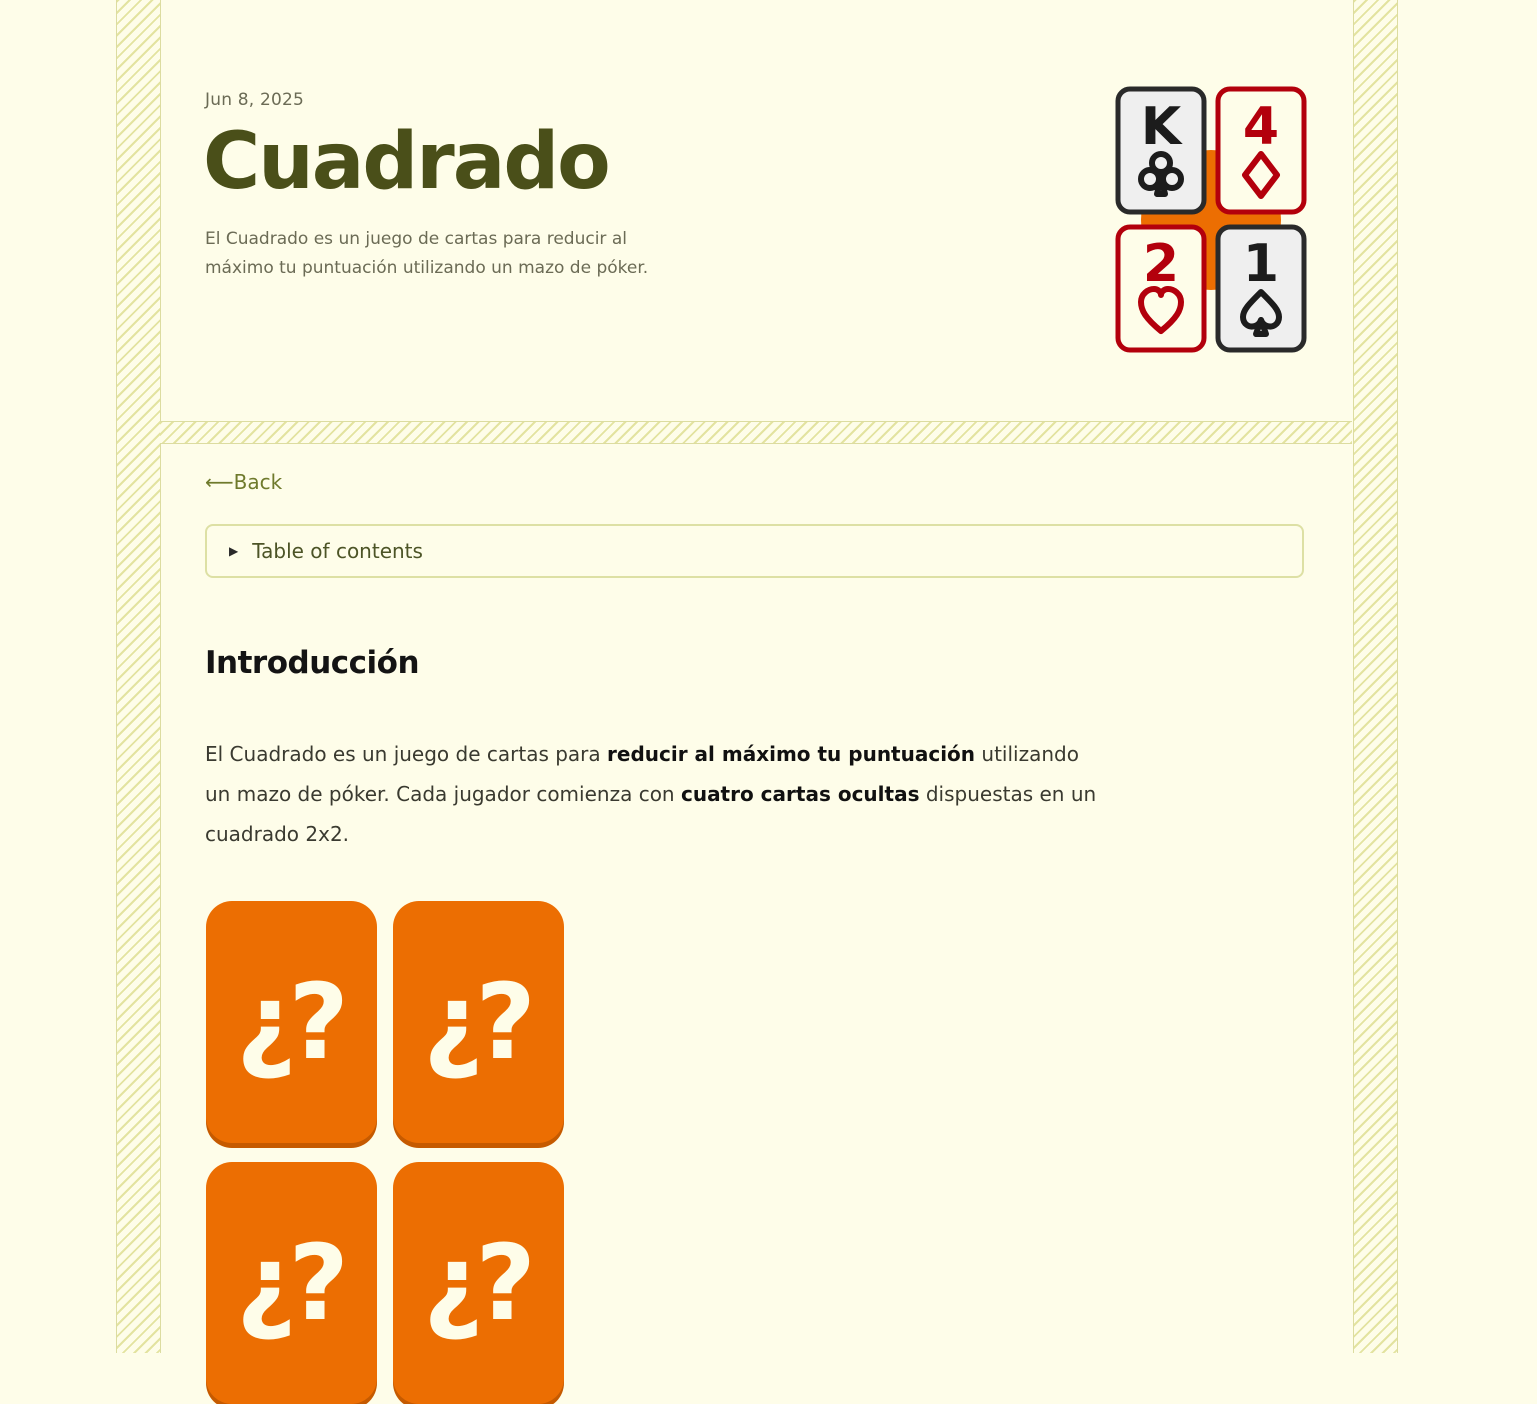 This screenshot has width=1537, height=1404. I want to click on page-title: Cuadrado, so click(407, 162).